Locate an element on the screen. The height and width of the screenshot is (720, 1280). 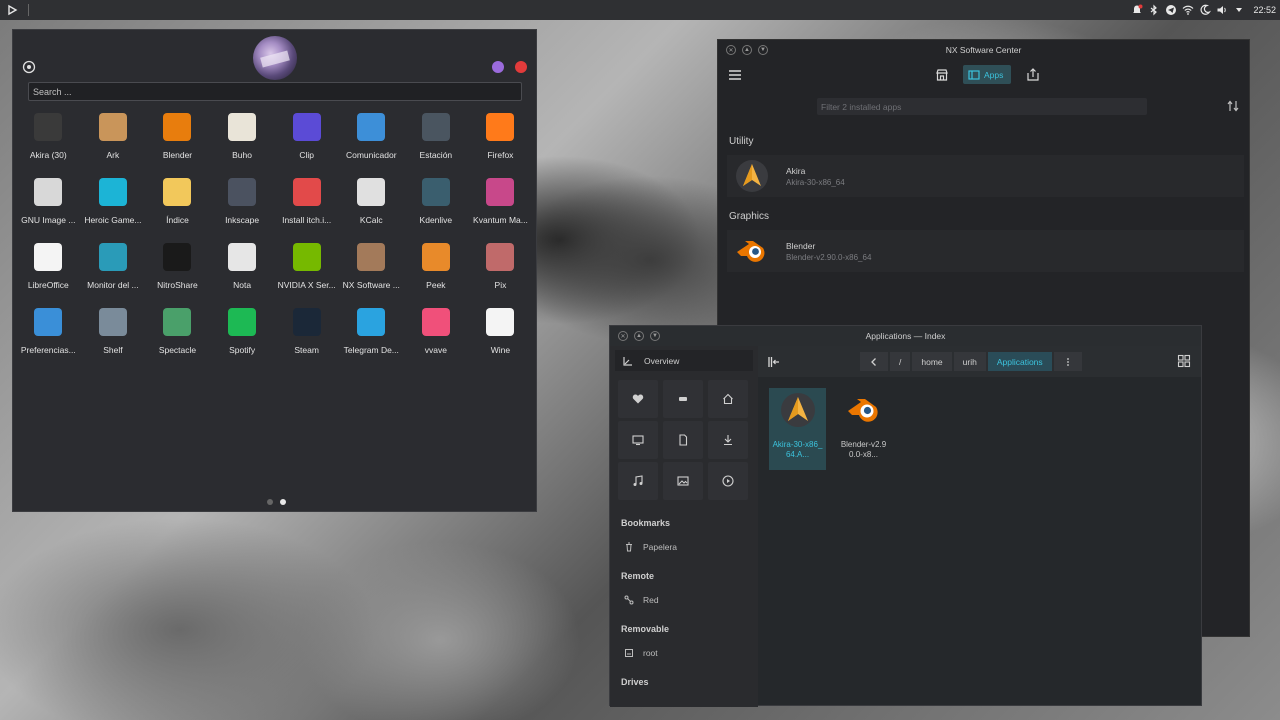
app-peek: Peek is located at coordinates (436, 272).